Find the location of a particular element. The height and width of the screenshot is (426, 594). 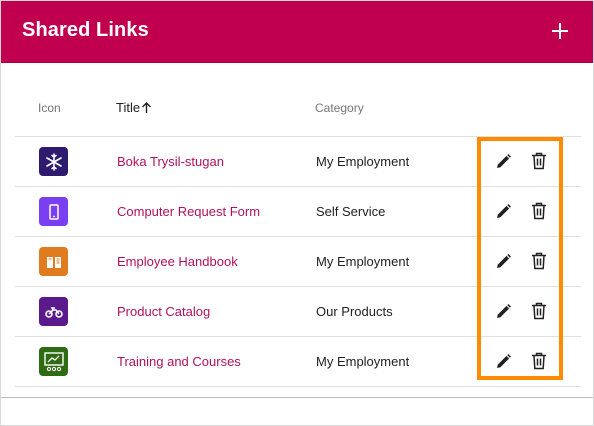

link-title: Boka Trysil-stugan is located at coordinates (170, 161).